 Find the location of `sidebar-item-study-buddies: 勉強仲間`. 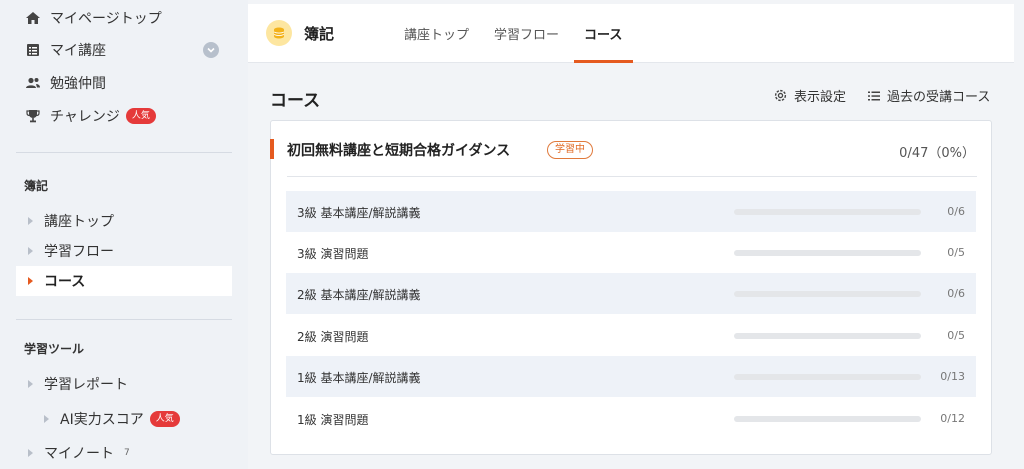

sidebar-item-study-buddies: 勉強仲間 is located at coordinates (65, 83).